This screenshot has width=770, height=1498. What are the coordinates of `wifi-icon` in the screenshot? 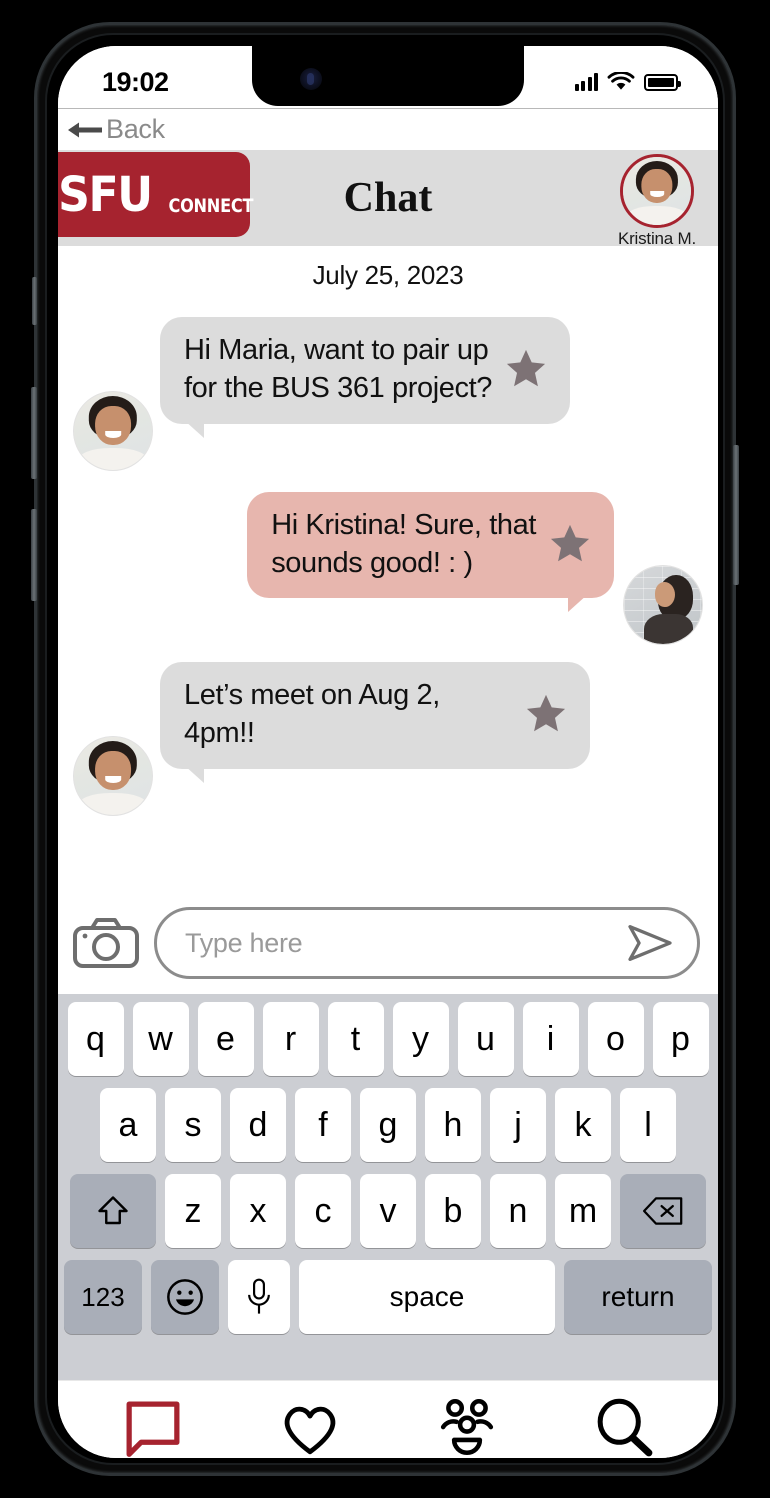 It's located at (621, 81).